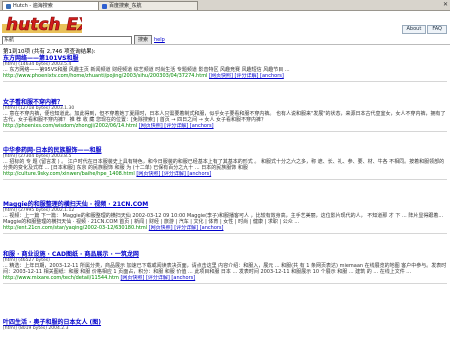  I want to click on close-icon: ✕, so click(445, 5).